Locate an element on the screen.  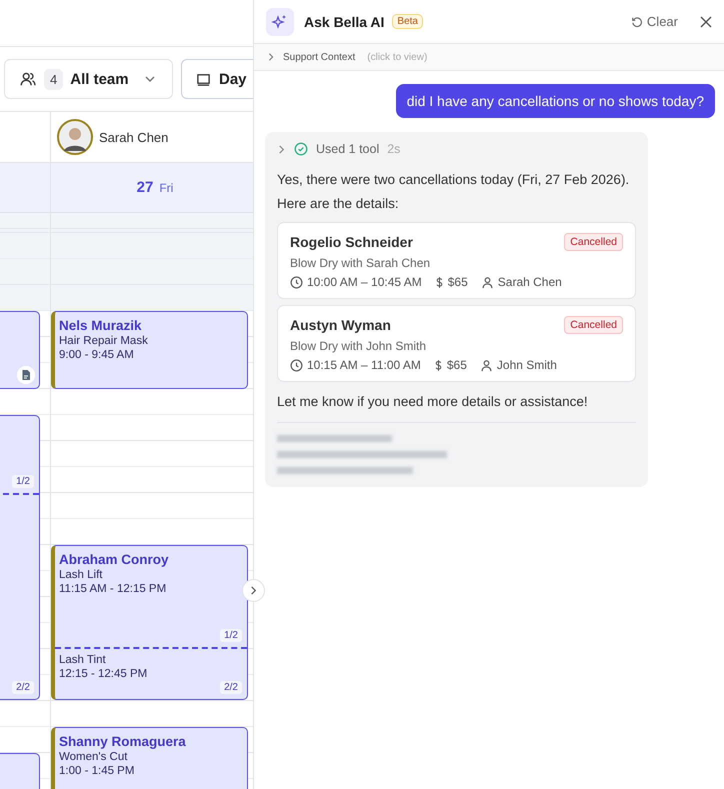
service-name: Women's Cut is located at coordinates (93, 757).